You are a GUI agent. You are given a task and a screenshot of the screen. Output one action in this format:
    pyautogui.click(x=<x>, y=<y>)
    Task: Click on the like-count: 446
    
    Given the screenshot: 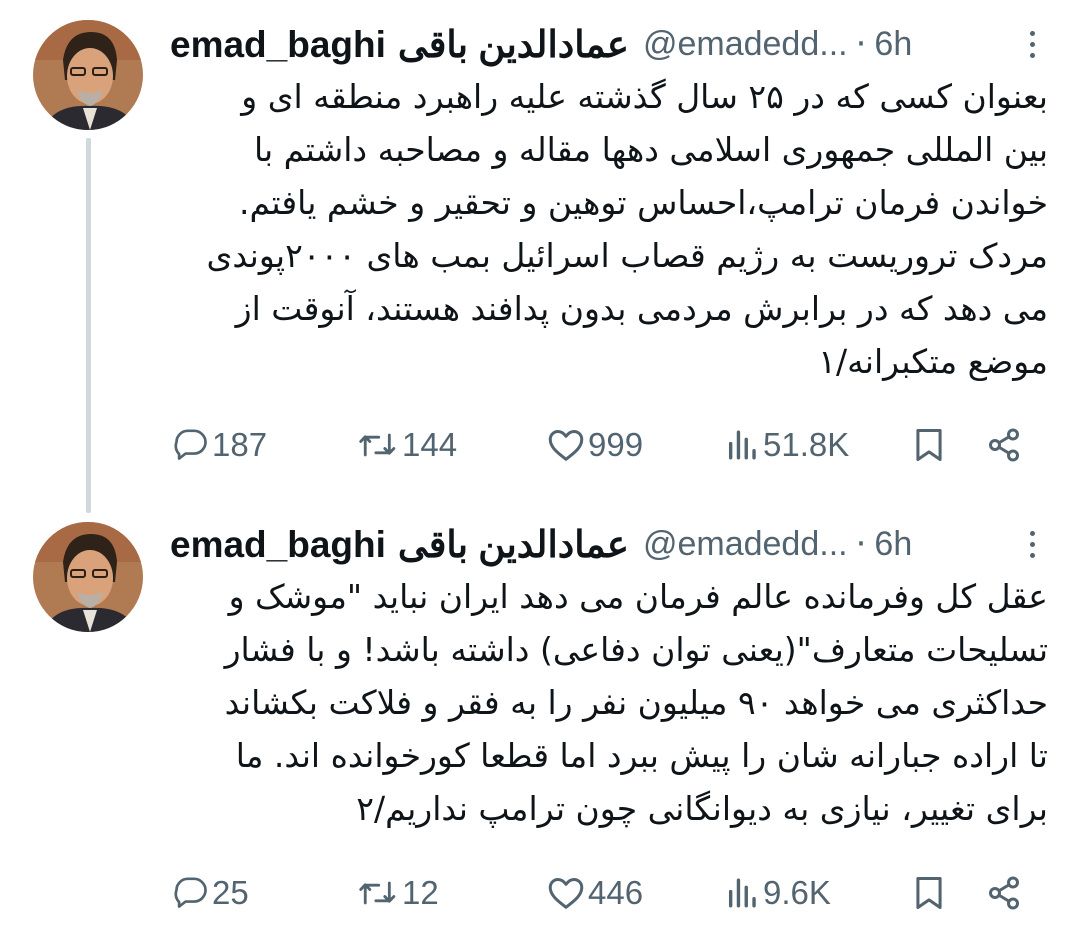 What is the action you would take?
    pyautogui.click(x=616, y=892)
    